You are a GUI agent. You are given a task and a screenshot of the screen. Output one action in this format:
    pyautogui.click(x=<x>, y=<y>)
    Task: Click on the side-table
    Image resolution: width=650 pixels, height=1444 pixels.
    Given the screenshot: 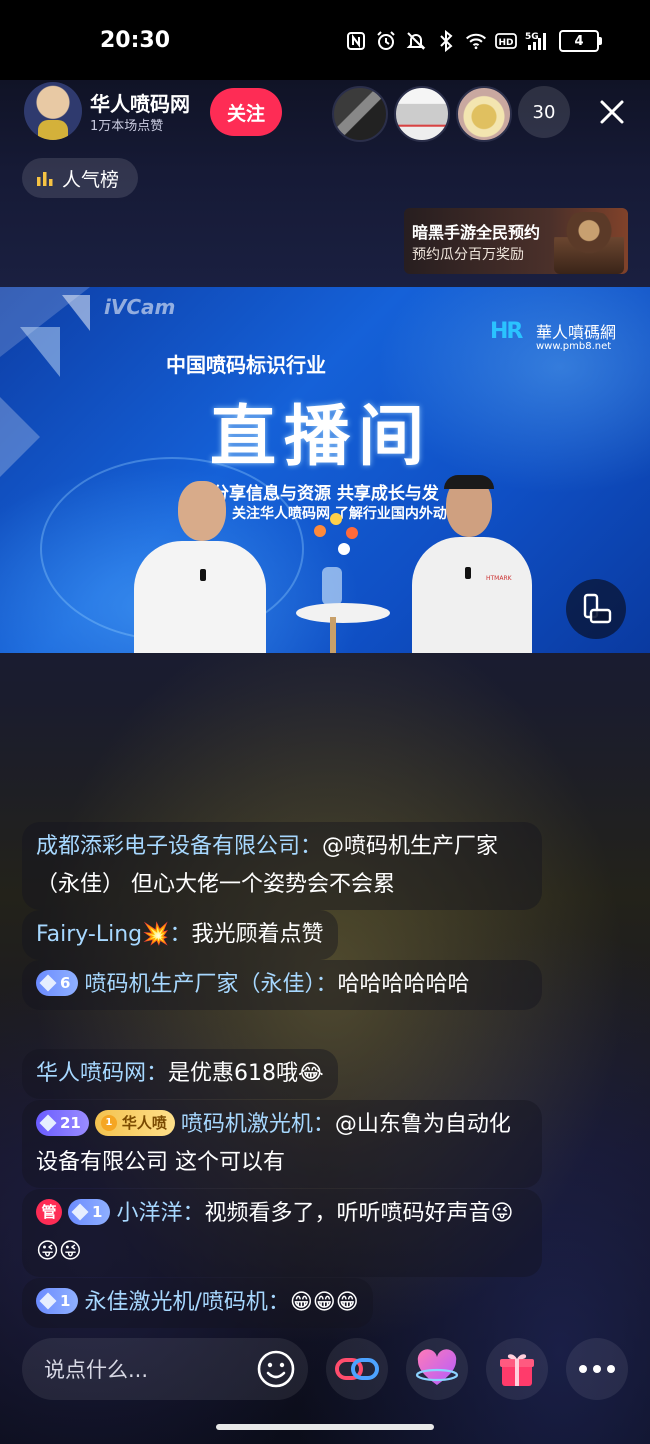 What is the action you would take?
    pyautogui.click(x=343, y=613)
    